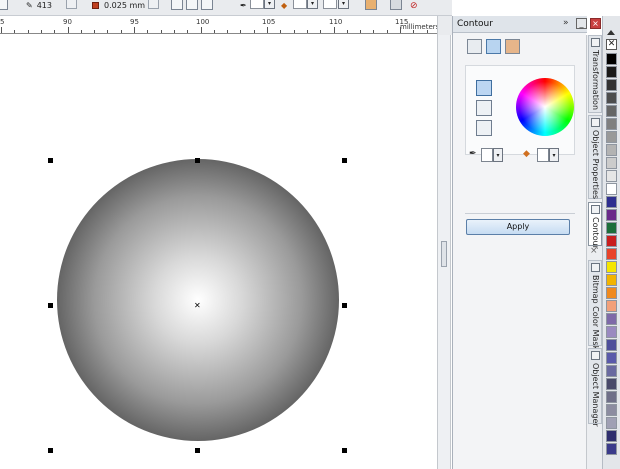 The width and height of the screenshot is (620, 469). I want to click on minimize-button: _, so click(581, 23).